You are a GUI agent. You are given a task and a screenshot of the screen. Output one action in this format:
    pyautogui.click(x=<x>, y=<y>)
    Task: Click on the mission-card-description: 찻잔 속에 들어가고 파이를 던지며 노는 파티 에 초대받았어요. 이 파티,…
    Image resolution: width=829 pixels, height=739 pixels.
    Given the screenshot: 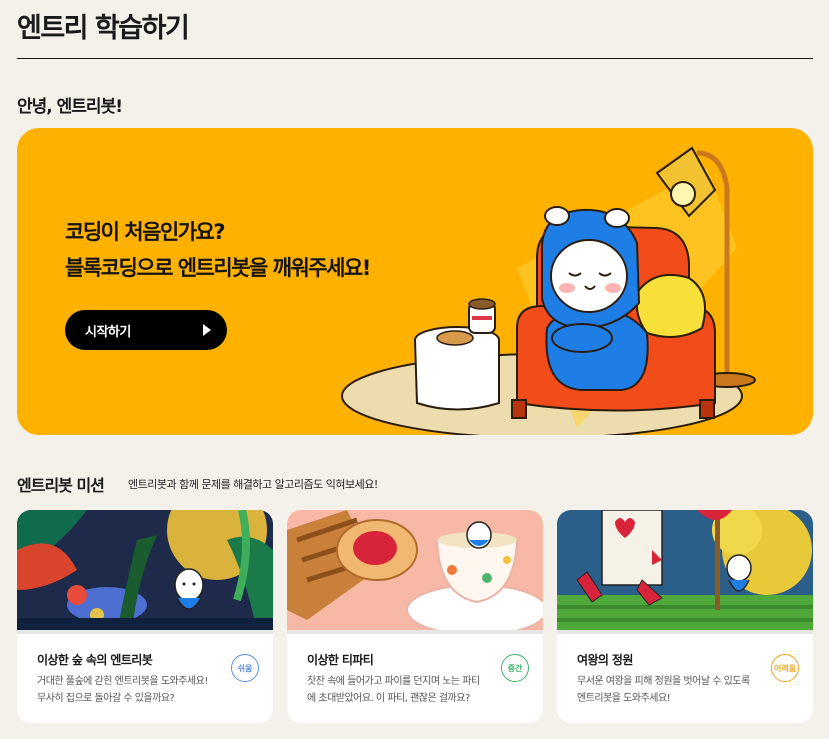 What is the action you would take?
    pyautogui.click(x=407, y=690)
    